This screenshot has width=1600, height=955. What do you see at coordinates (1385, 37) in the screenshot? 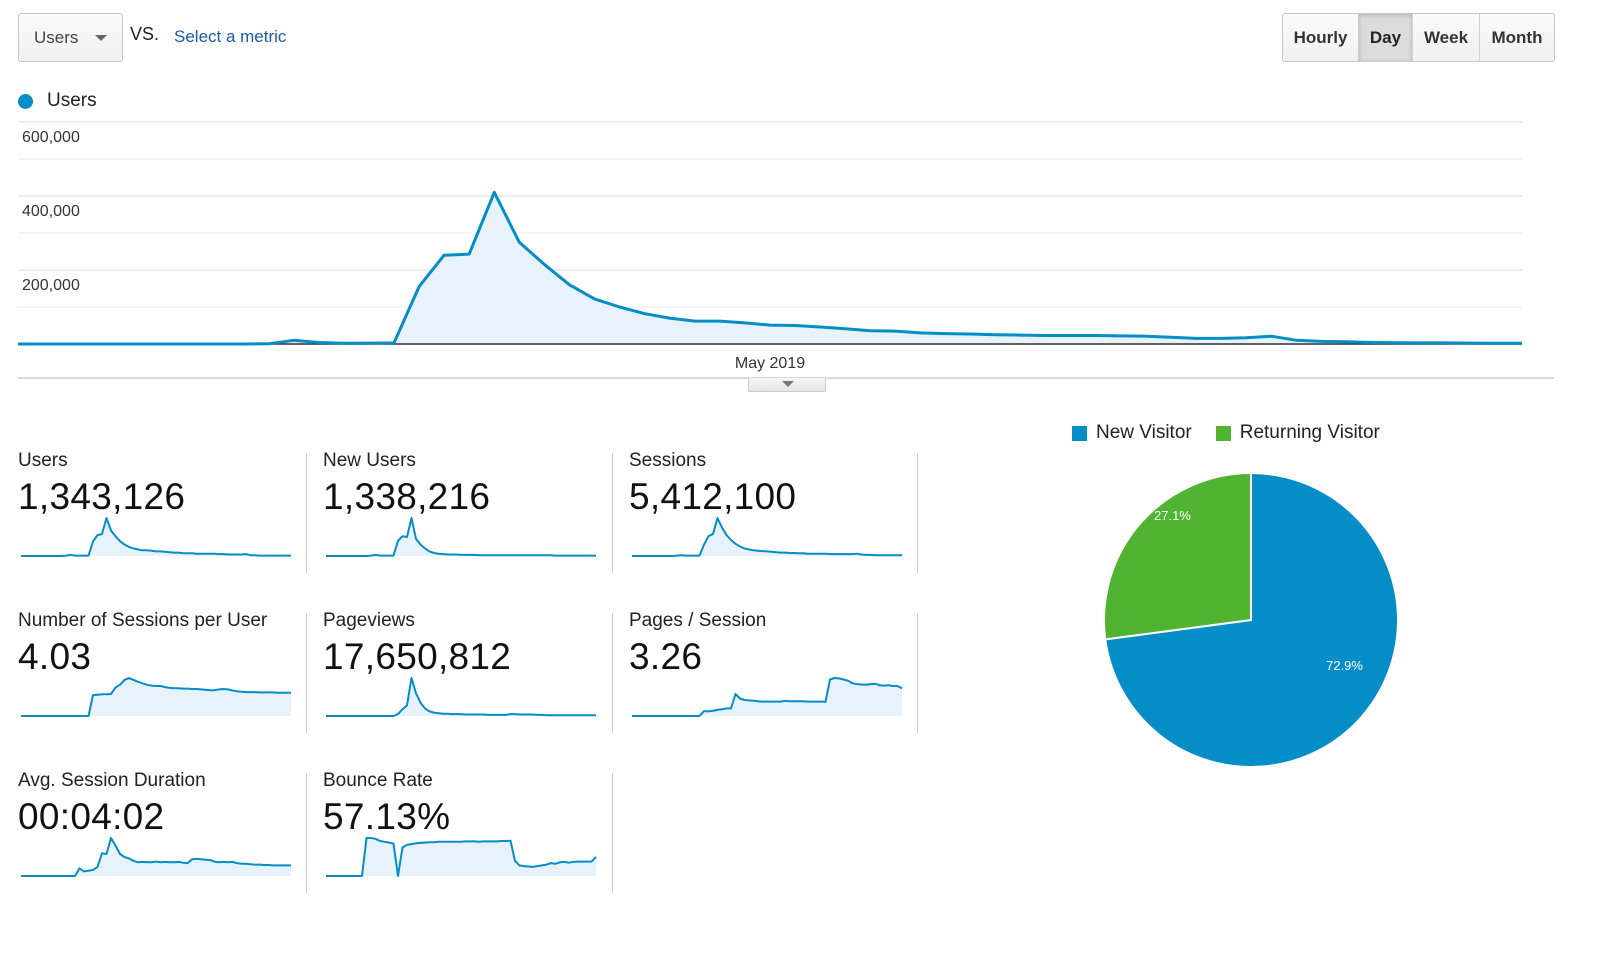
I see `day-button: Day` at bounding box center [1385, 37].